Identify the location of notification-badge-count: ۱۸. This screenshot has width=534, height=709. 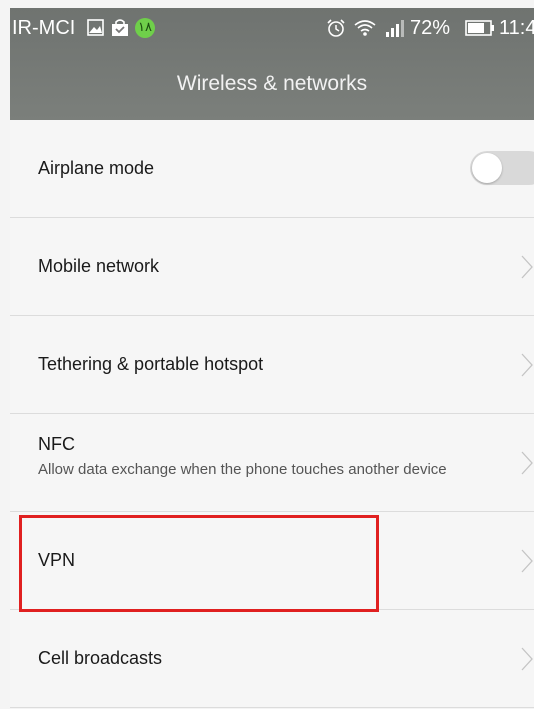
(145, 26).